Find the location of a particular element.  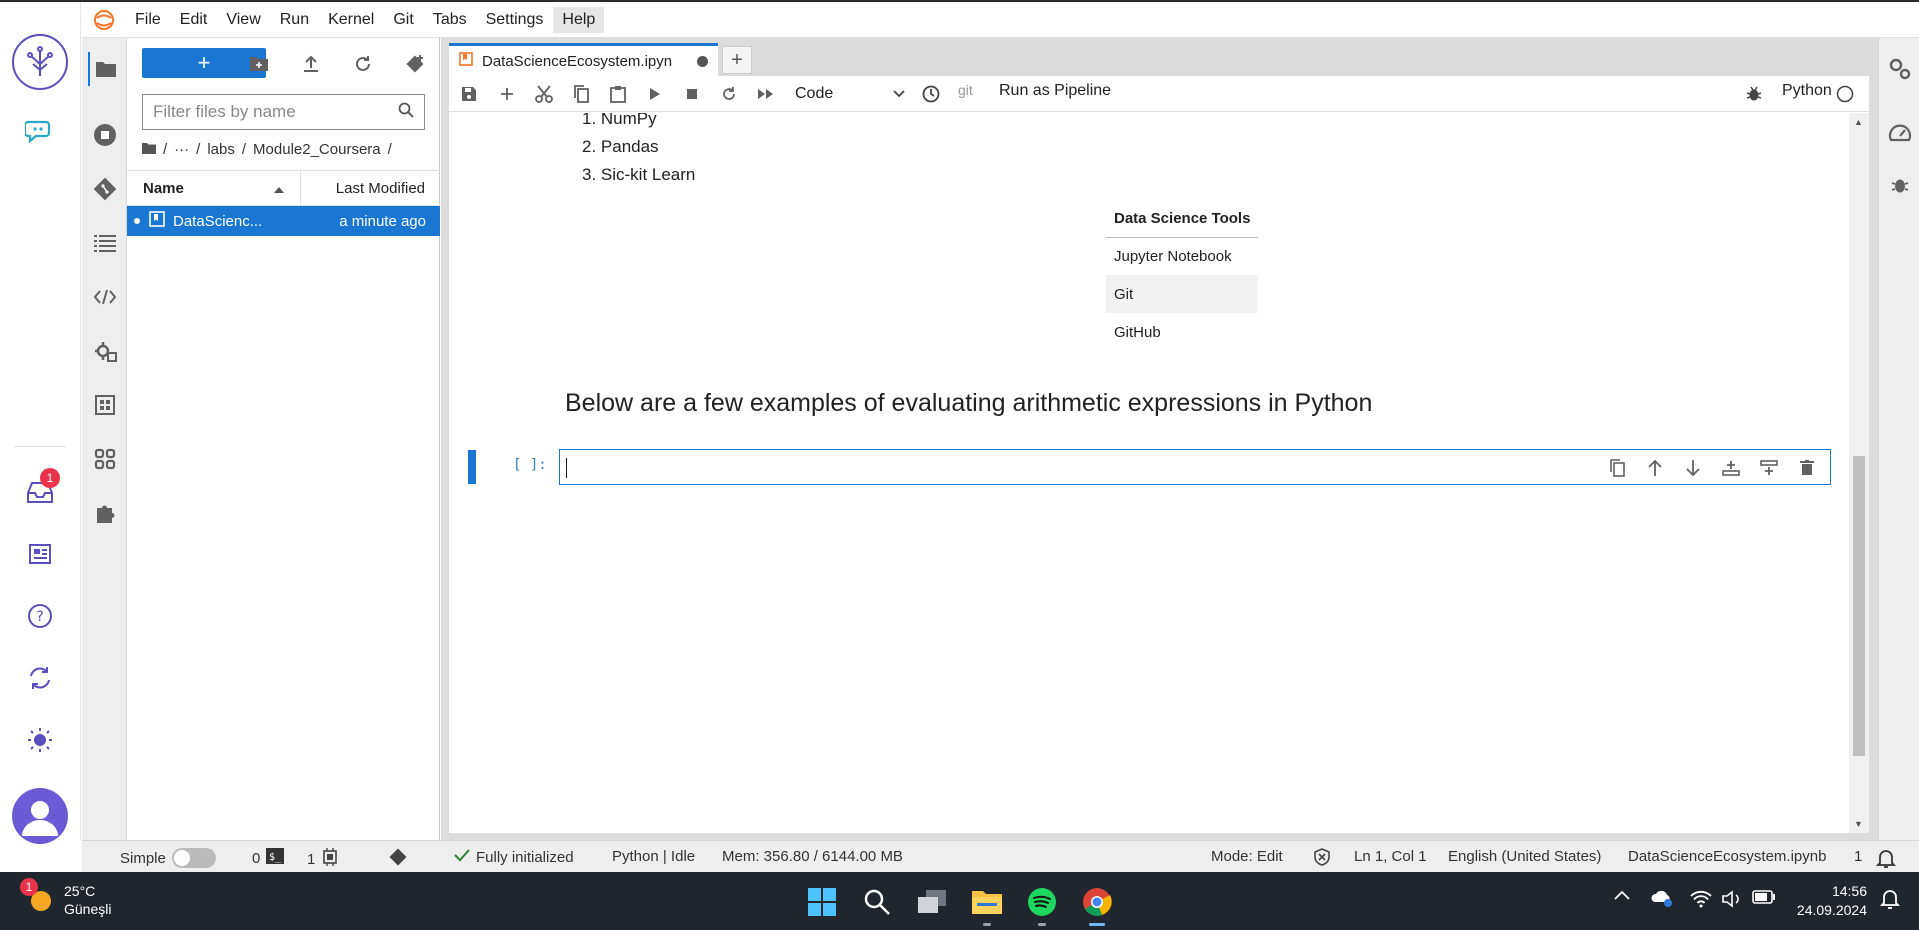

extensions-icon is located at coordinates (105, 513).